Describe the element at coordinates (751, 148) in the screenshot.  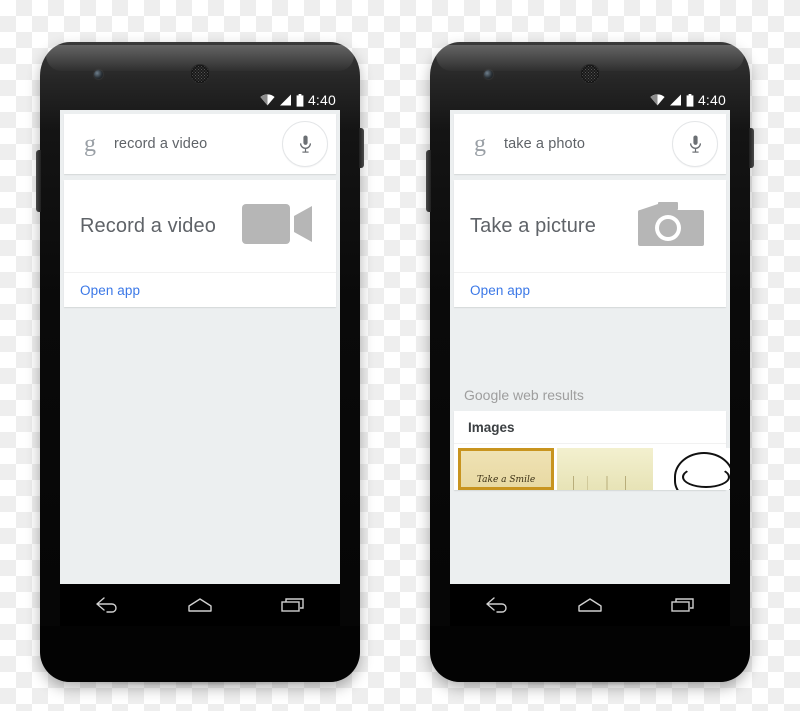
I see `power-button-right` at that location.